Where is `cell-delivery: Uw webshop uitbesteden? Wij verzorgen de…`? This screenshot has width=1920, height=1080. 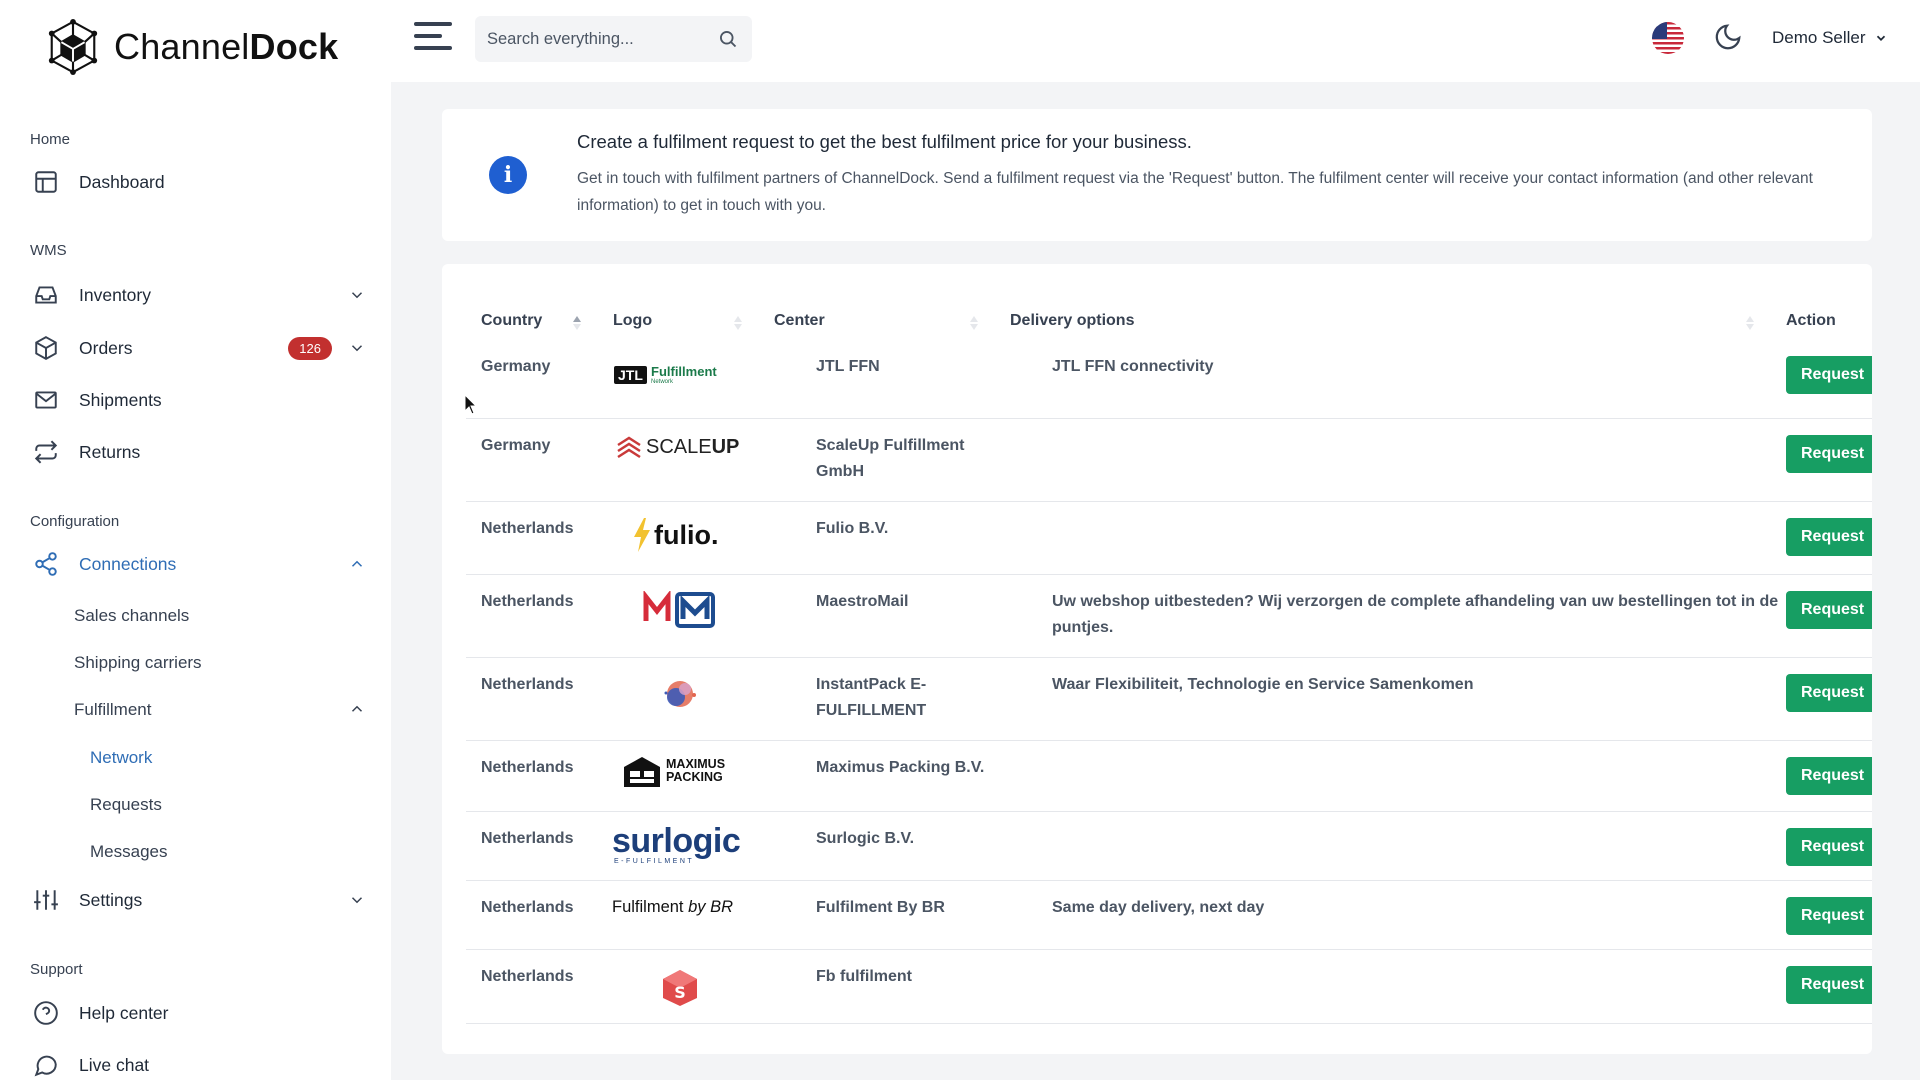
cell-delivery: Uw webshop uitbesteden? Wij verzorgen de… is located at coordinates (1415, 614).